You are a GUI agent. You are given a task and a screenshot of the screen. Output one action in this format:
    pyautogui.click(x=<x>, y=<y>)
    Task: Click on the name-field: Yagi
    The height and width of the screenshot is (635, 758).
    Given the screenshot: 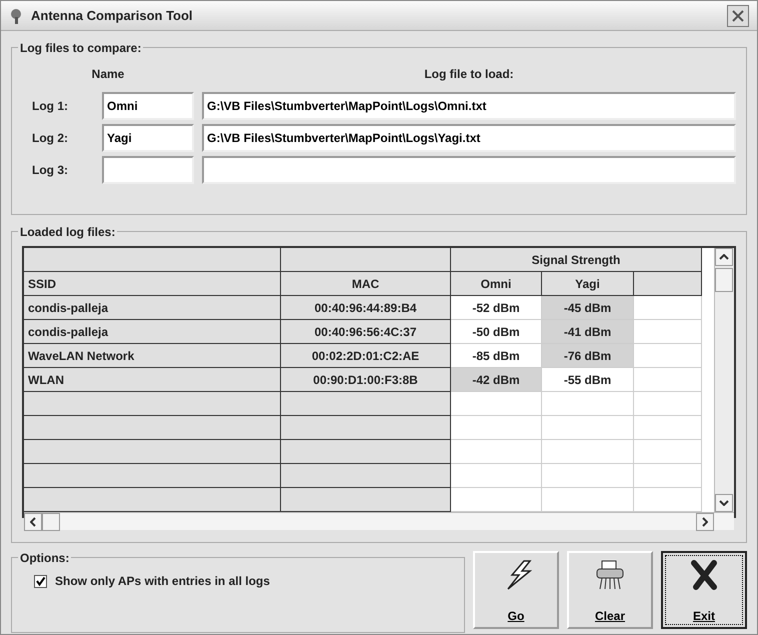 What is the action you would take?
    pyautogui.click(x=148, y=138)
    